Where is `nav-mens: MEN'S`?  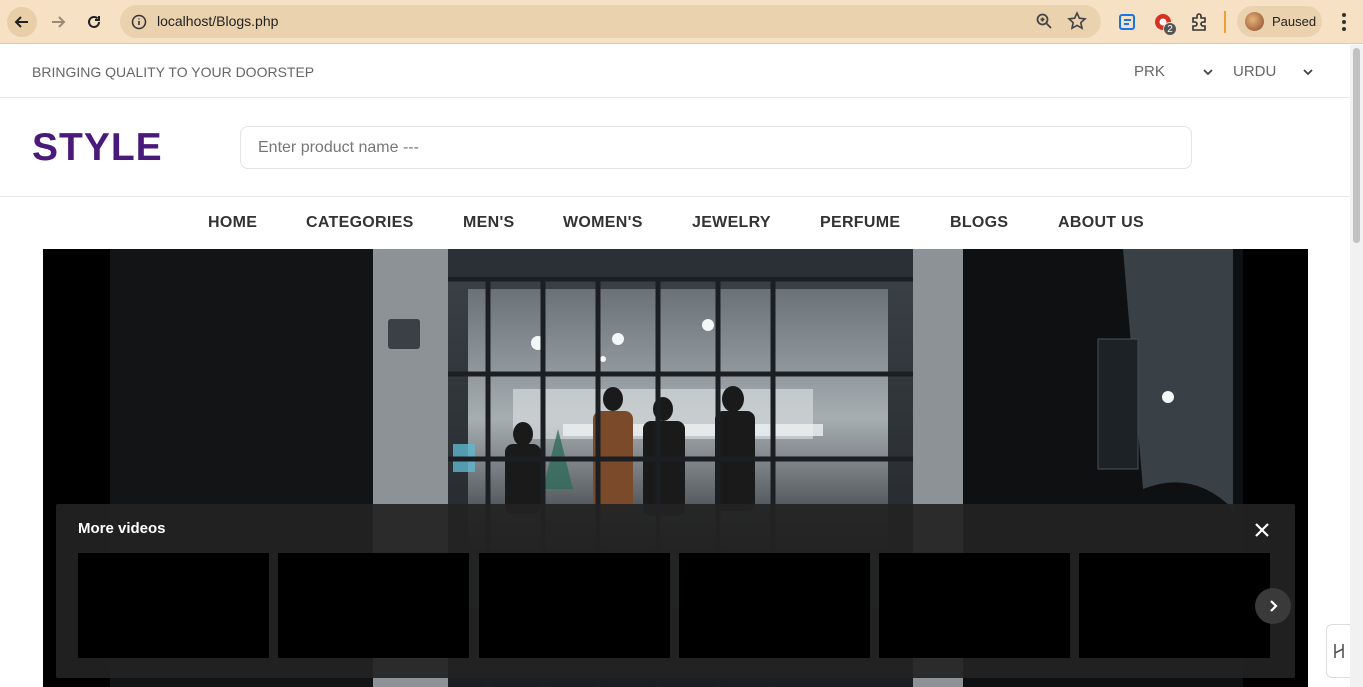
nav-mens: MEN'S is located at coordinates (489, 223).